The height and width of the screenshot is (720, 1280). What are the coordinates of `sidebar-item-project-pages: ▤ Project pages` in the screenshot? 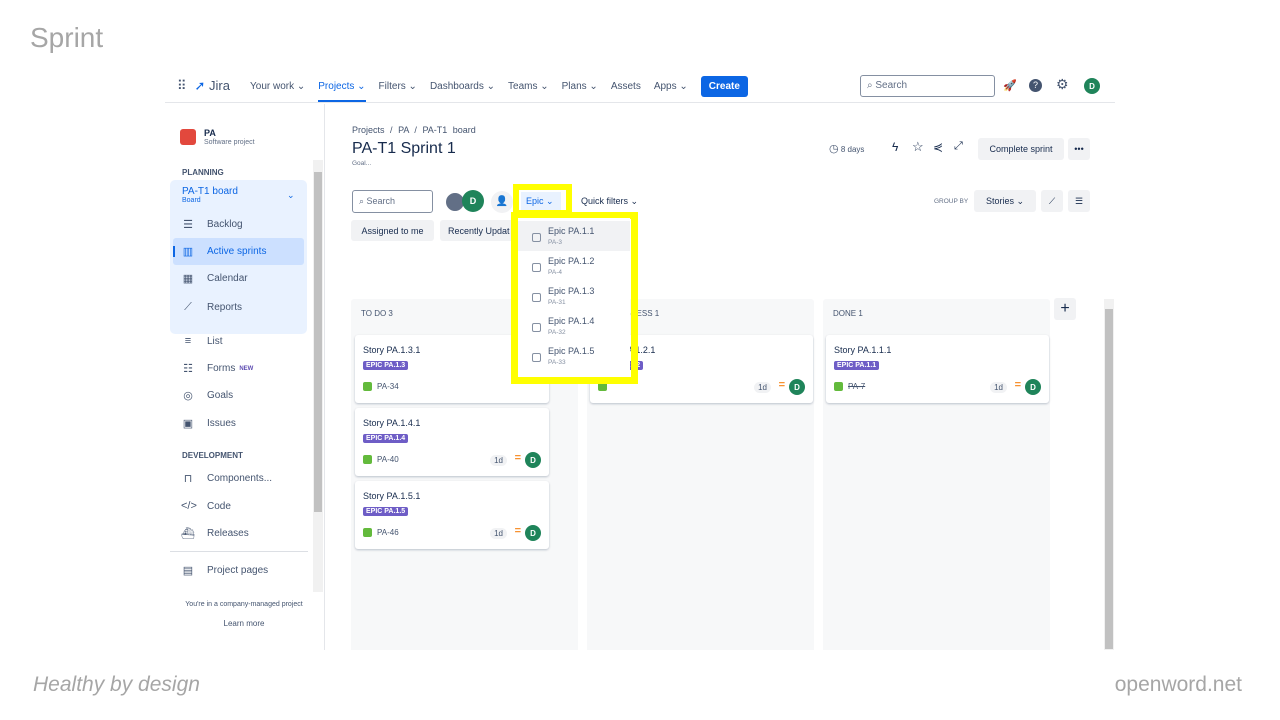 It's located at (224, 570).